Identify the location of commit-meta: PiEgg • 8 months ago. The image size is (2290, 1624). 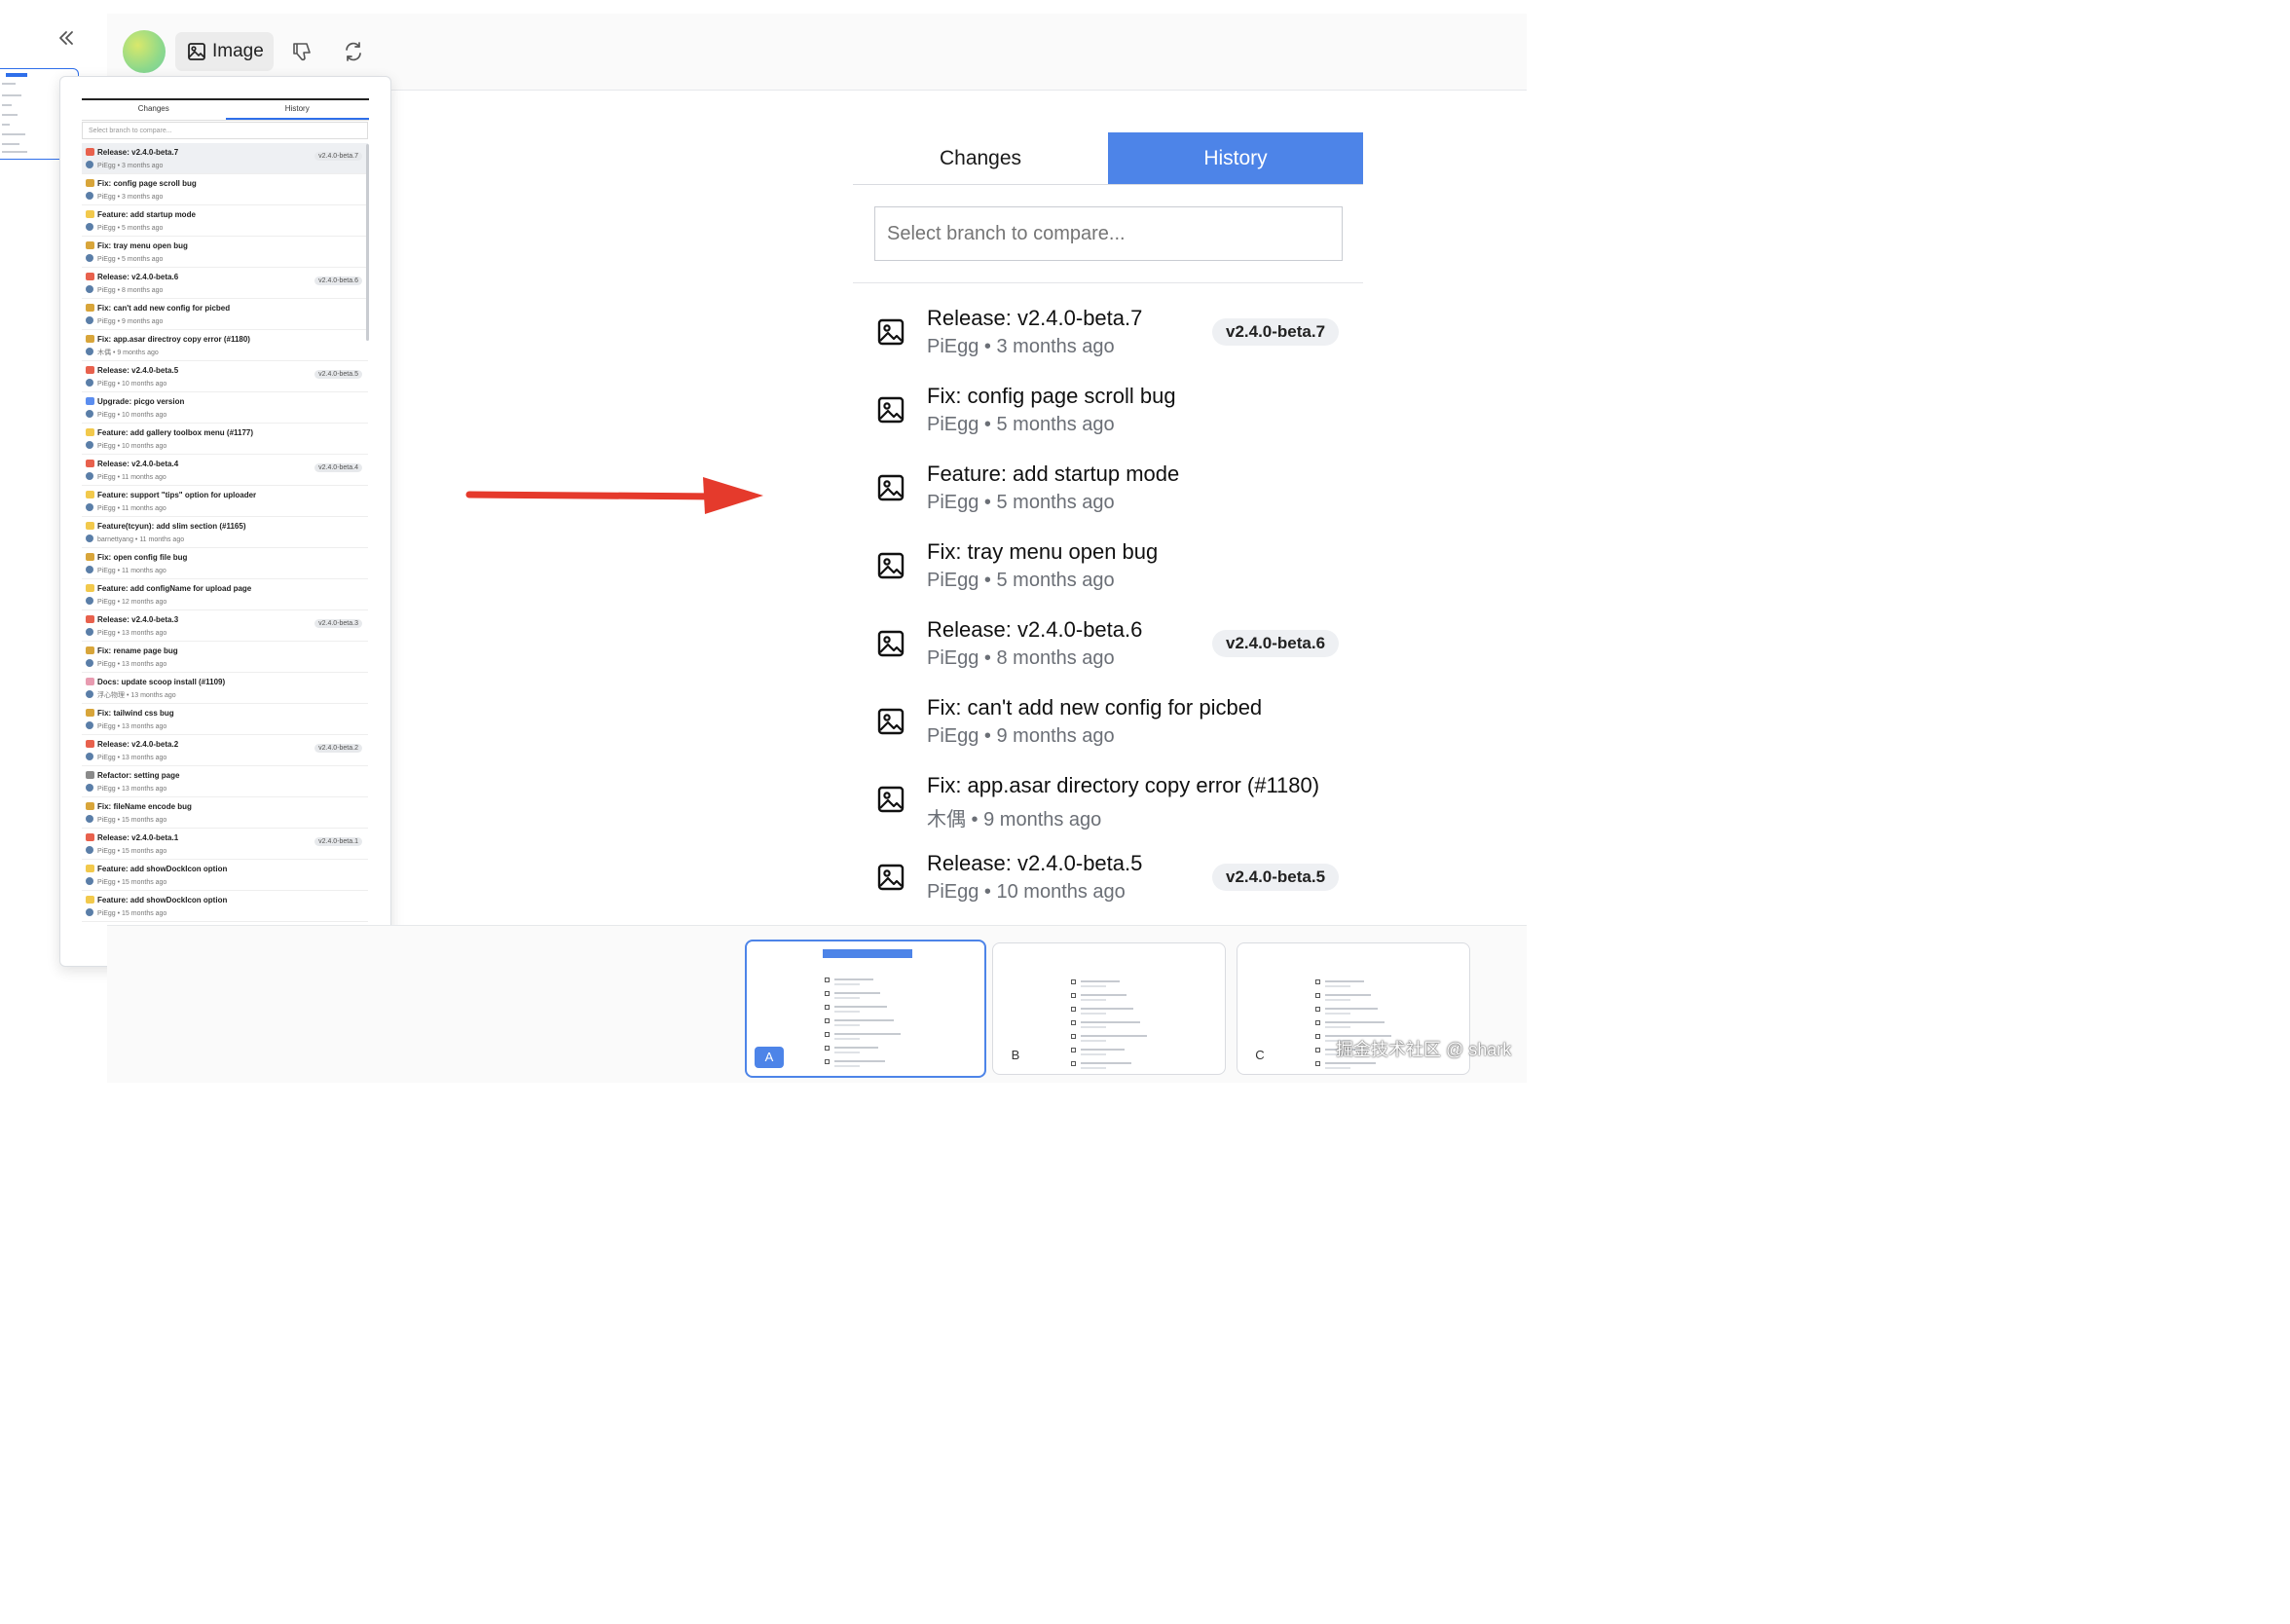
(1021, 658).